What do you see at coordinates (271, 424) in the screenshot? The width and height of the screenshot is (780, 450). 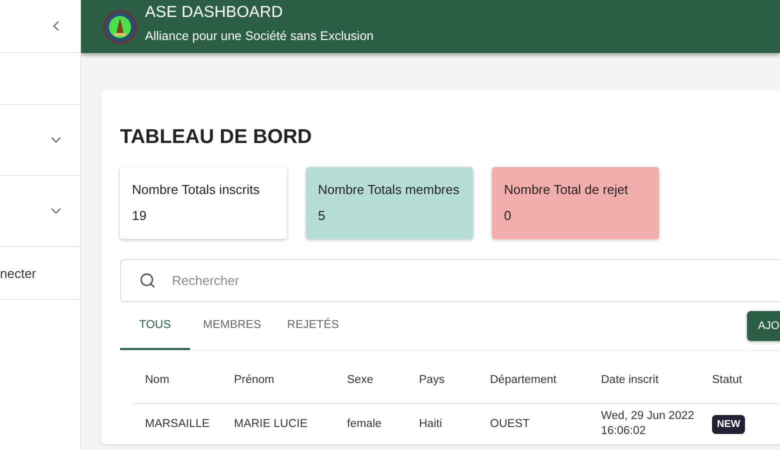 I see `table-cell-text: MARIE LUCIE` at bounding box center [271, 424].